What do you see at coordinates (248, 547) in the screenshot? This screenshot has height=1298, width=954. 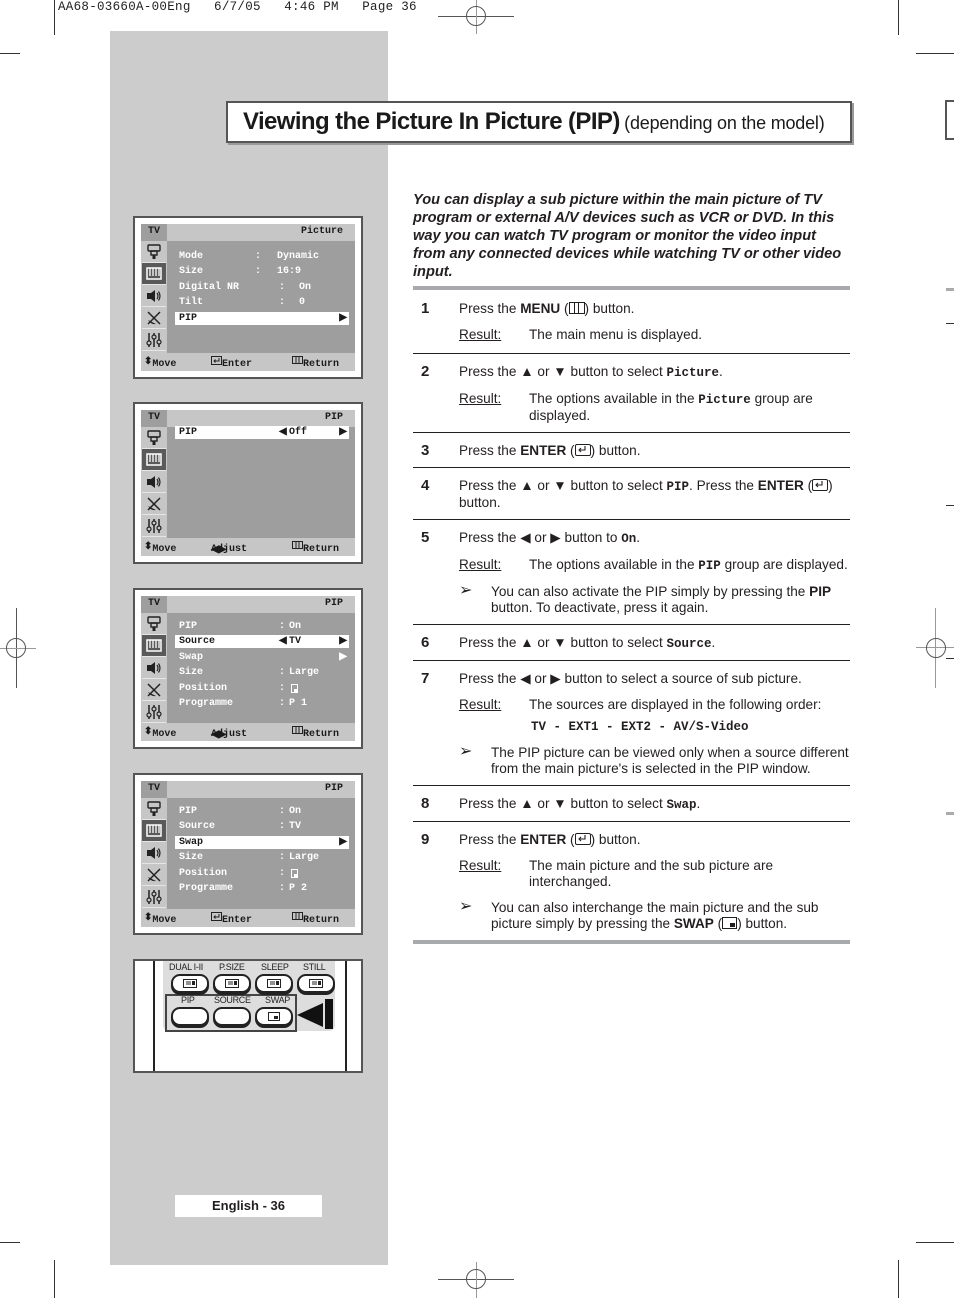 I see `osd-footer: ⬍ Move ◀▶ Adjust Return` at bounding box center [248, 547].